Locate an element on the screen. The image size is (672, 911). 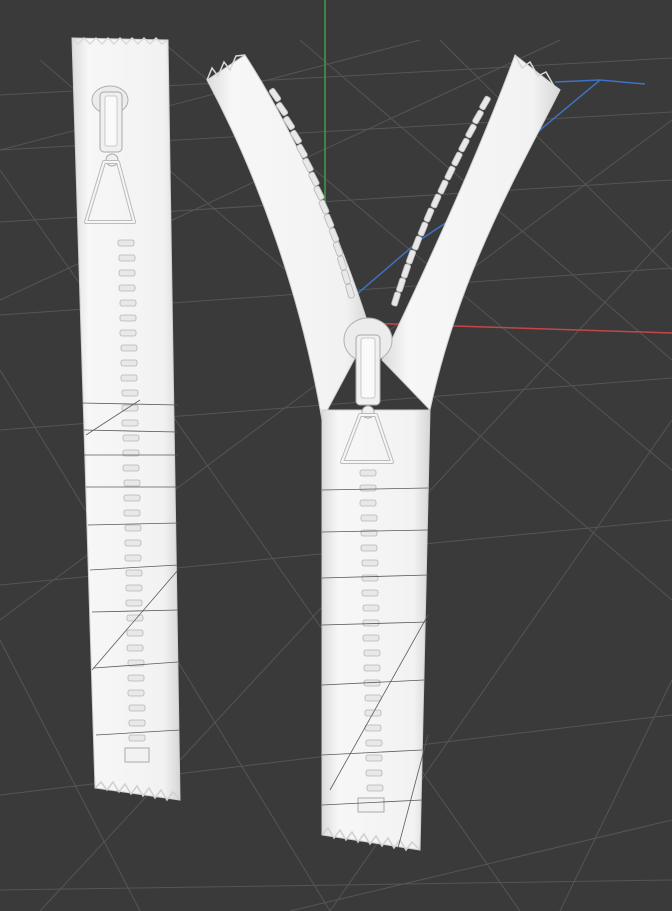
zipper-open-bottom-stop is located at coordinates (371, 805).